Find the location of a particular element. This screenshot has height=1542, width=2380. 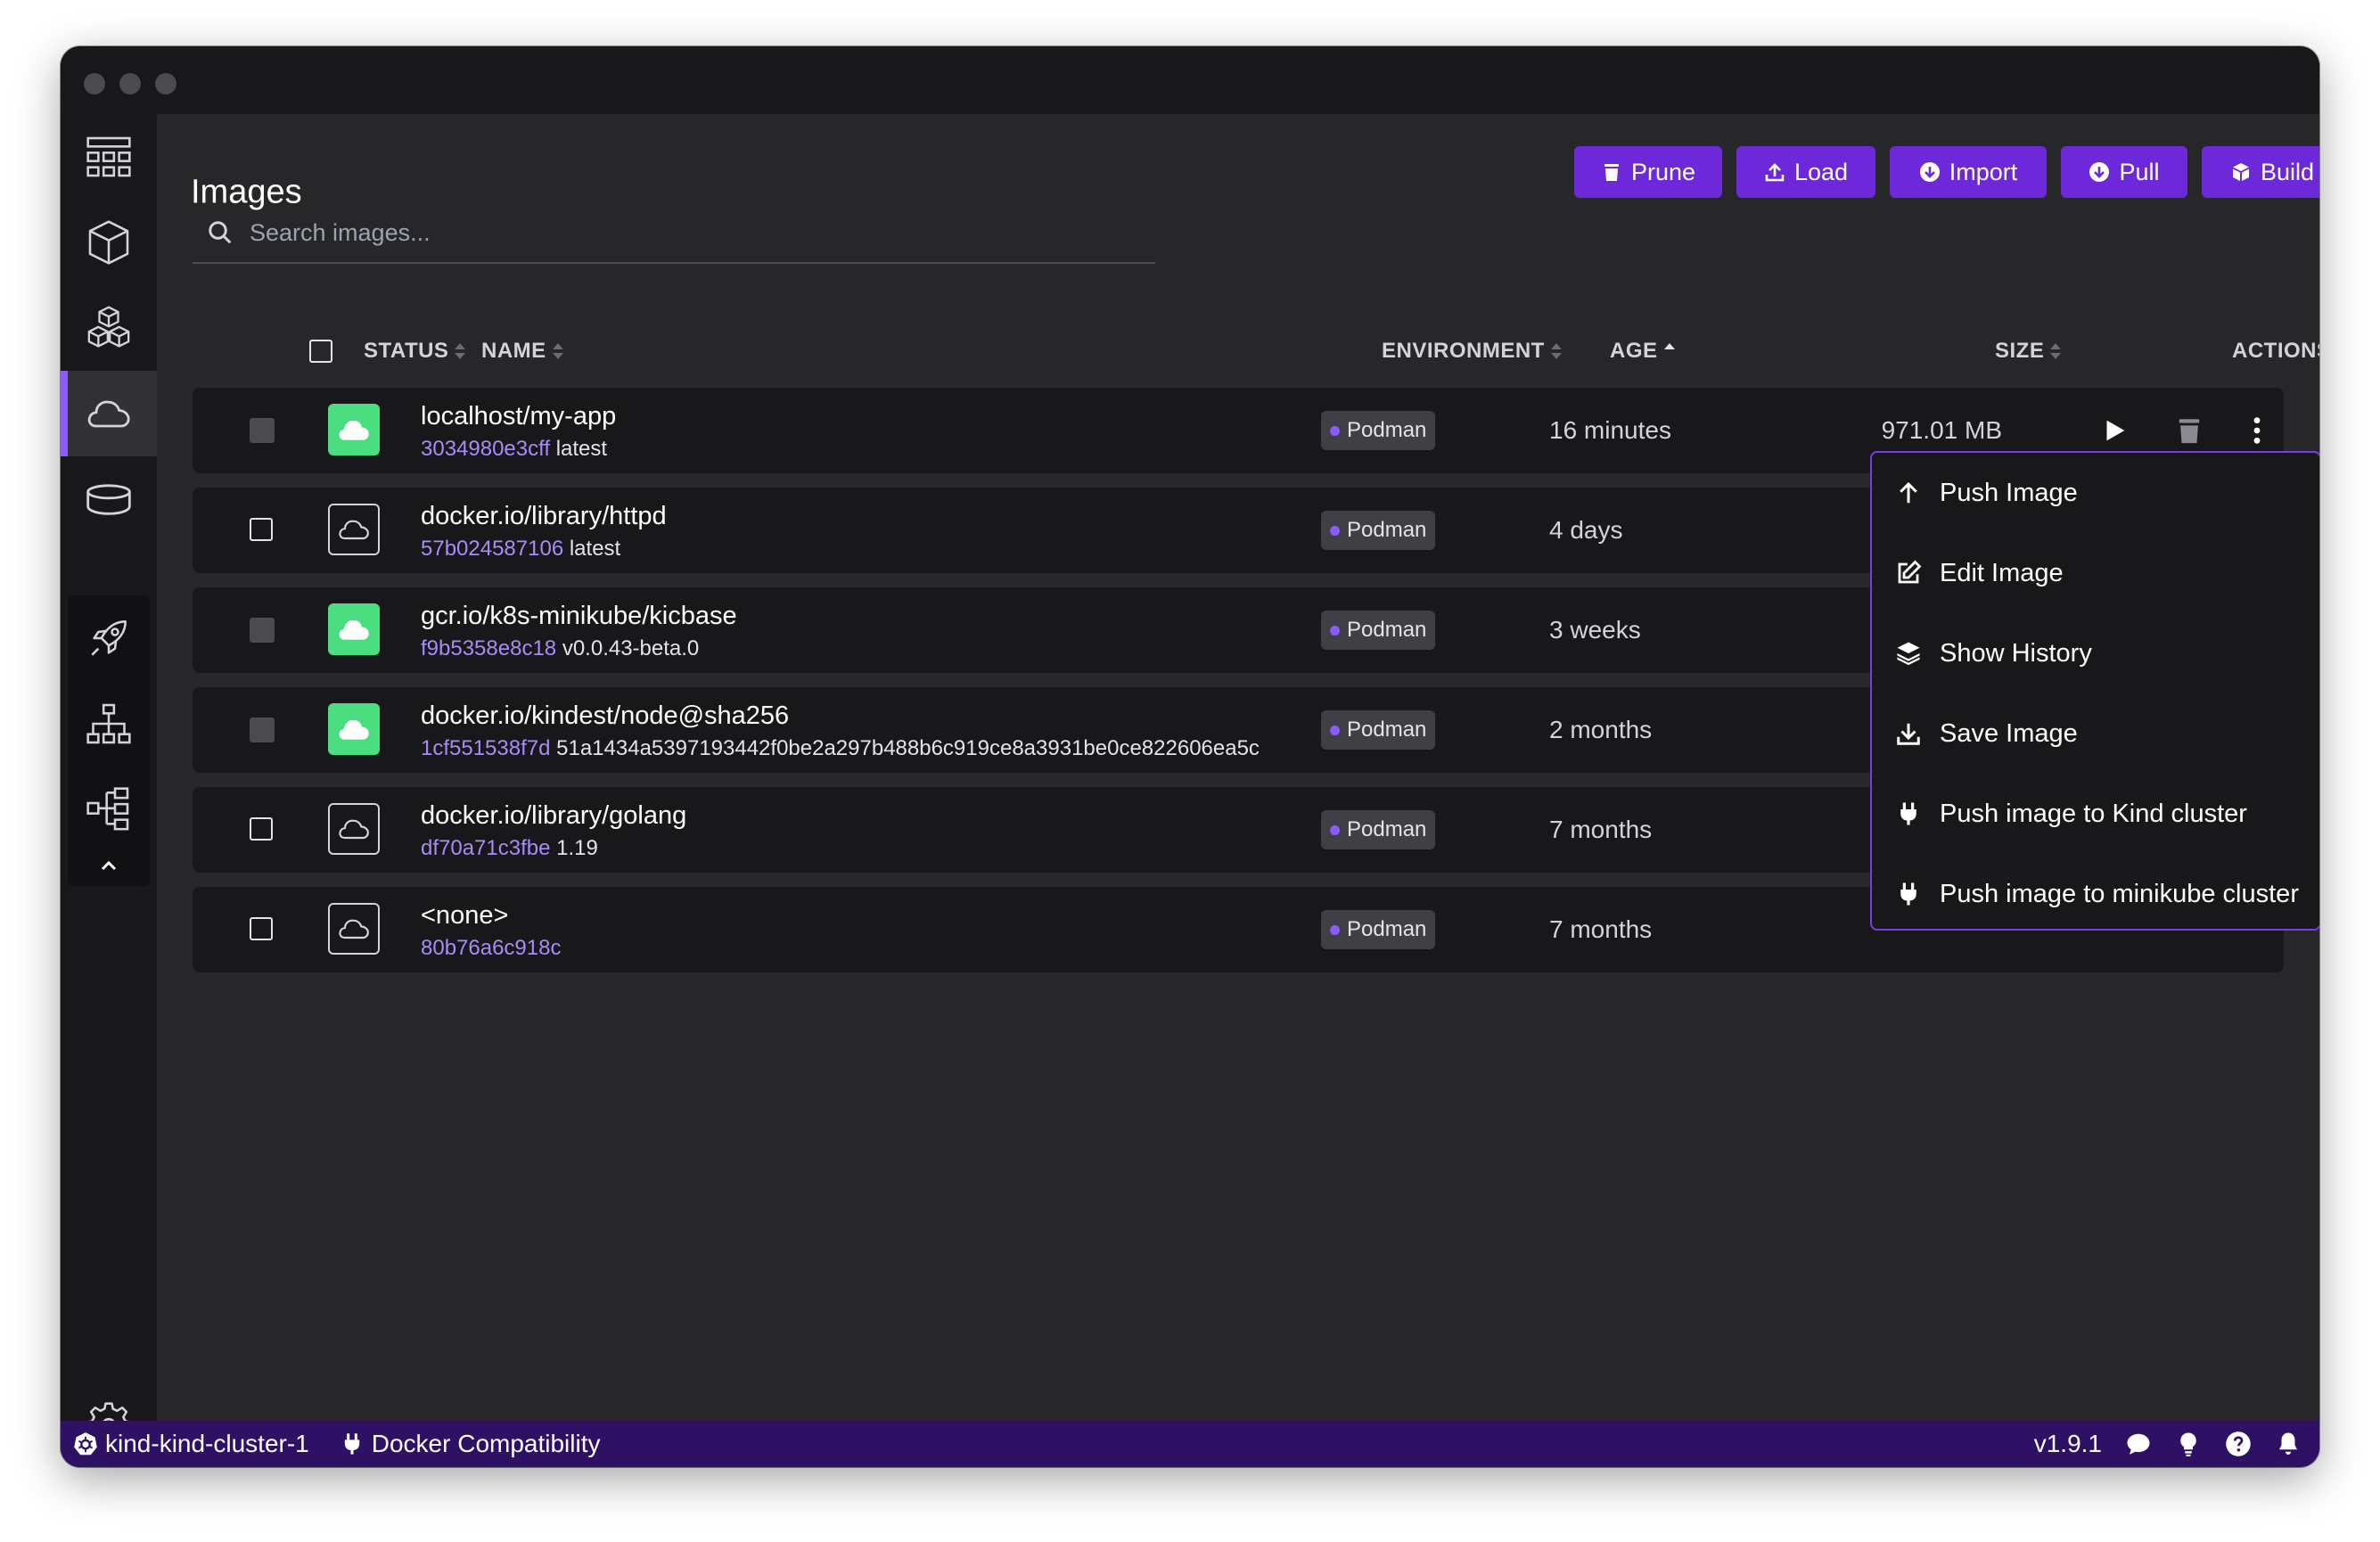

image-name: localhost/my-app is located at coordinates (518, 417).